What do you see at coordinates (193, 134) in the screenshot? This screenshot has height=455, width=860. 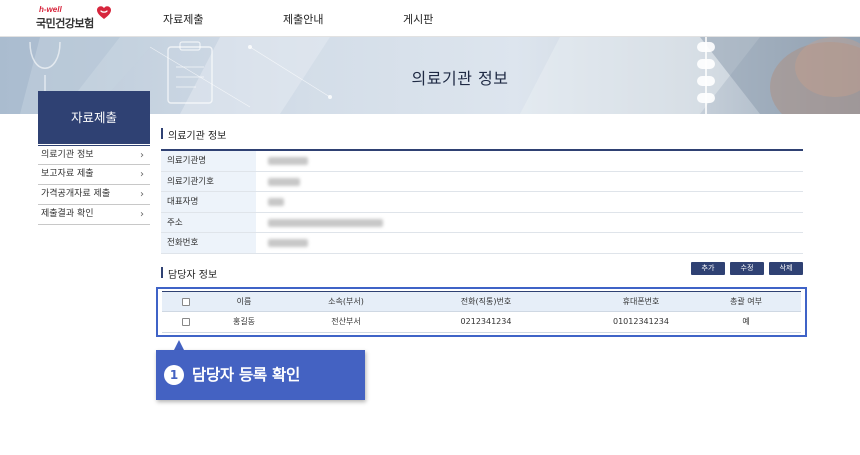 I see `hospital-info-title: 의료기관 정보` at bounding box center [193, 134].